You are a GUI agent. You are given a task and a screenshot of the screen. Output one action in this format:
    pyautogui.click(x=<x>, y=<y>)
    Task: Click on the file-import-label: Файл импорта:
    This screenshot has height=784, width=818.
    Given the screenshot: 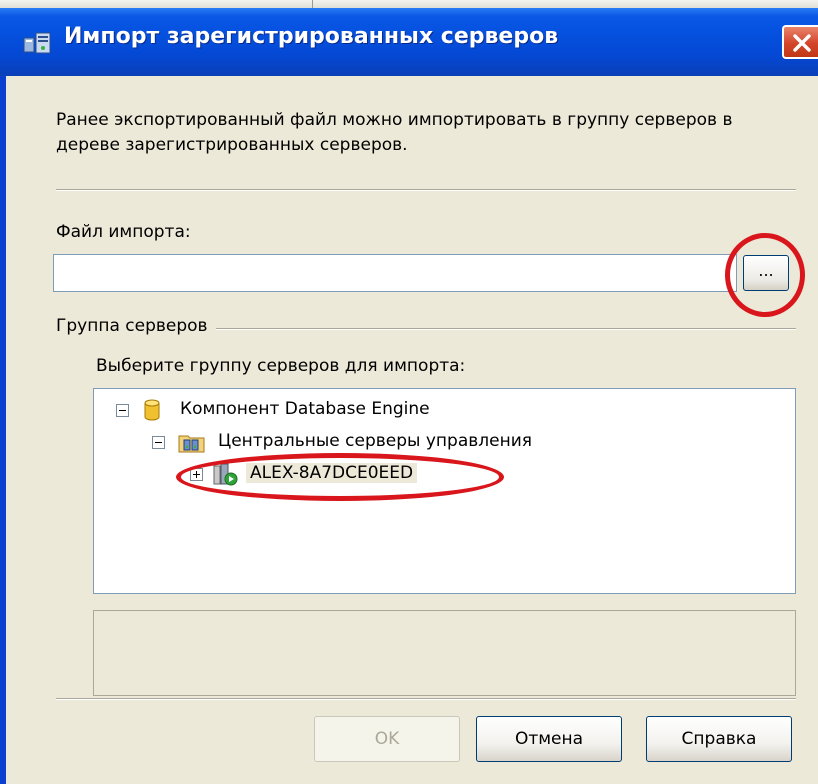 What is the action you would take?
    pyautogui.click(x=123, y=232)
    